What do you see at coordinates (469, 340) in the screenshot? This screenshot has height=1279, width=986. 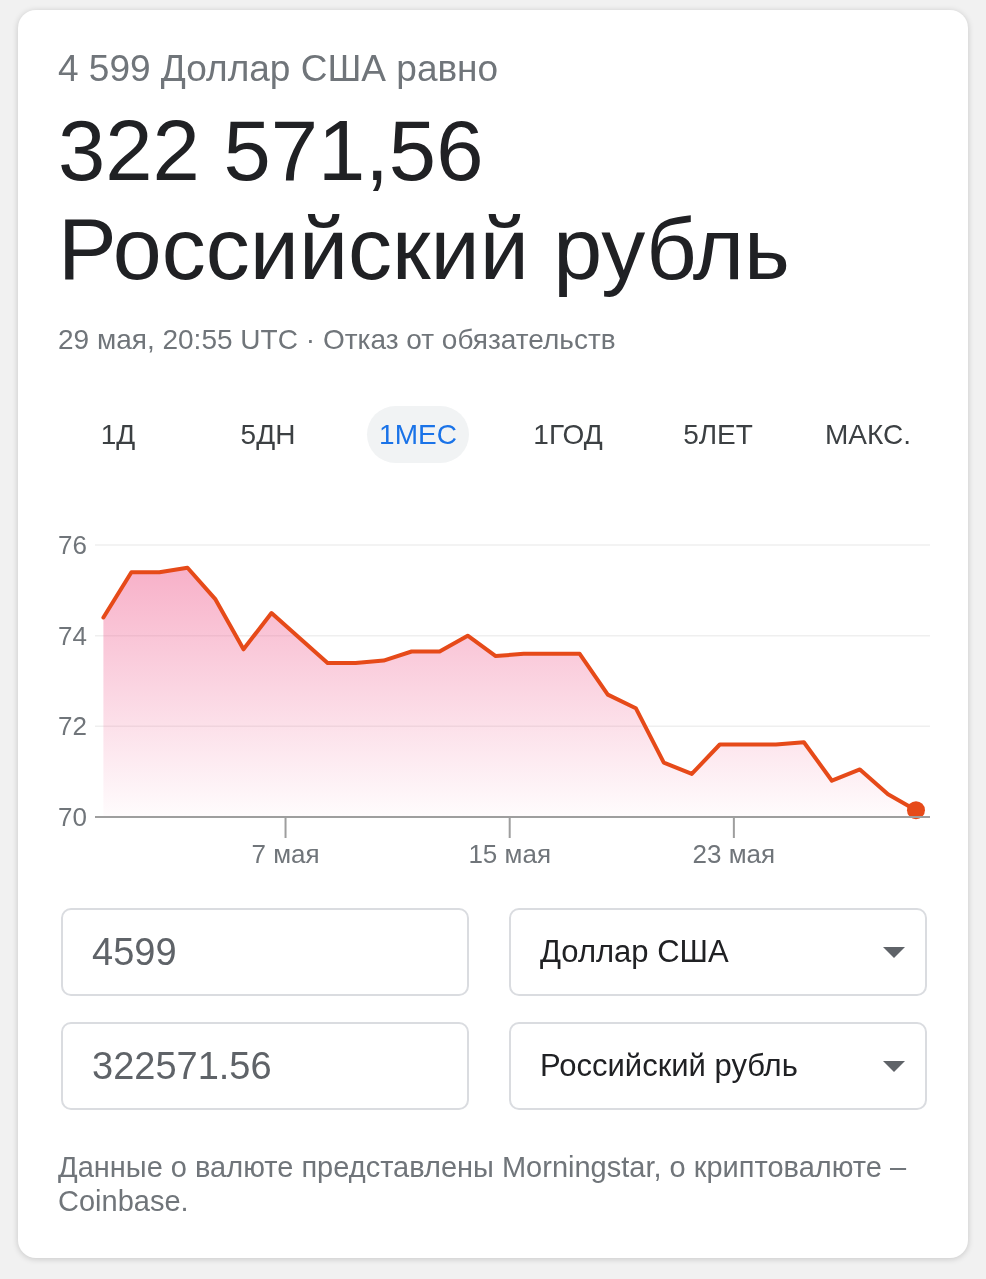 I see `disclaimer-link: Отказ от обязательств` at bounding box center [469, 340].